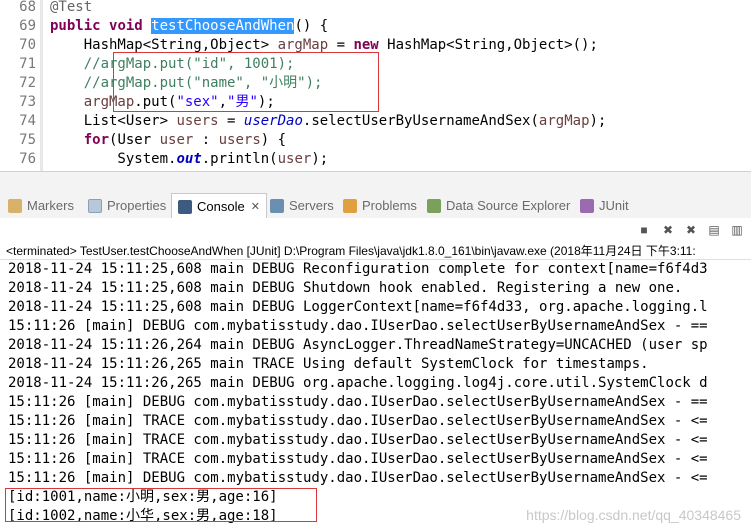 The image size is (751, 531). Describe the element at coordinates (255, 206) in the screenshot. I see `close-icon: ✕` at that location.